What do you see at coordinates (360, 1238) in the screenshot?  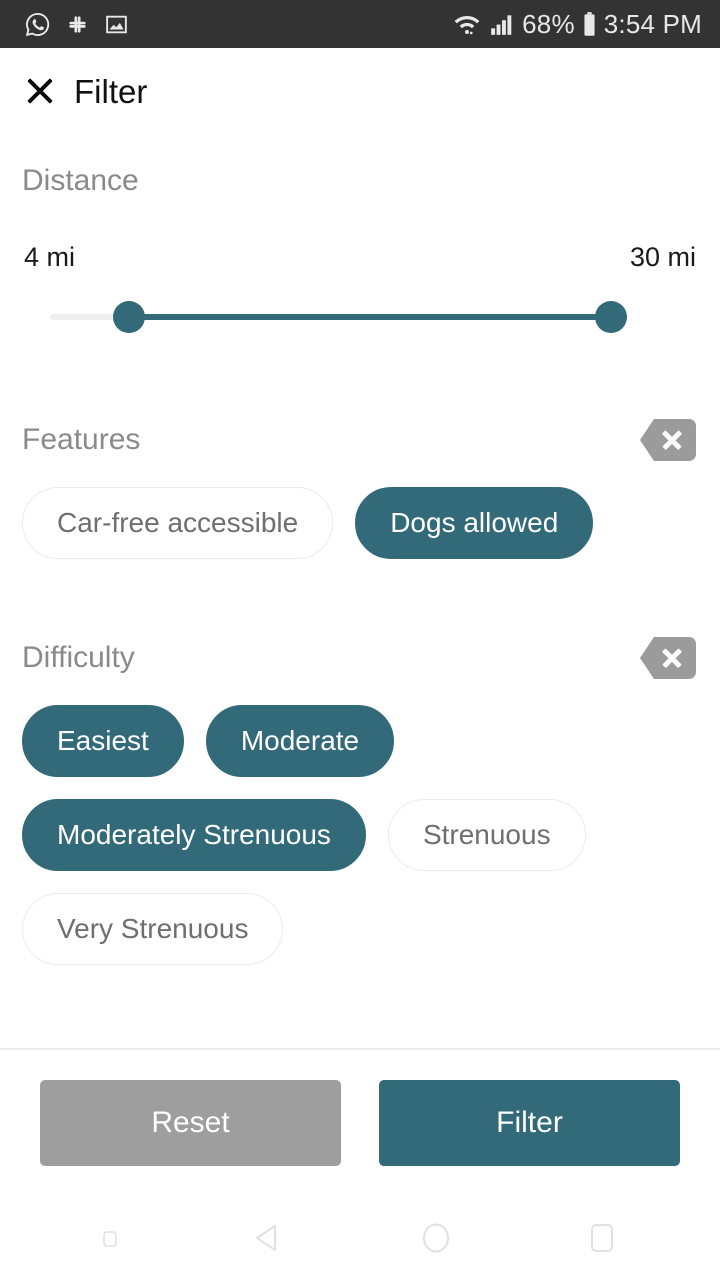 I see `android-navigation-bar` at bounding box center [360, 1238].